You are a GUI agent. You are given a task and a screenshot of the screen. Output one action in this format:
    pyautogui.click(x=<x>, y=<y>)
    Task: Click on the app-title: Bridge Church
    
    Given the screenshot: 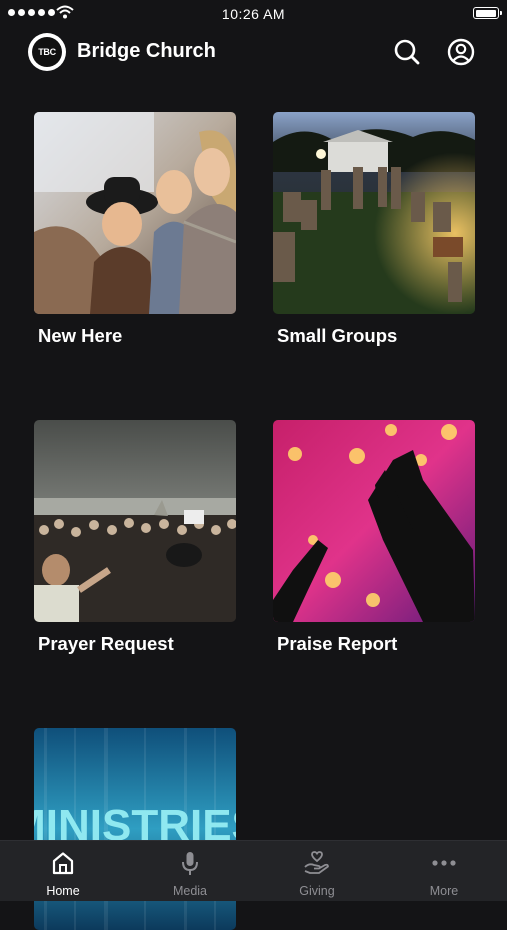 What is the action you would take?
    pyautogui.click(x=146, y=51)
    